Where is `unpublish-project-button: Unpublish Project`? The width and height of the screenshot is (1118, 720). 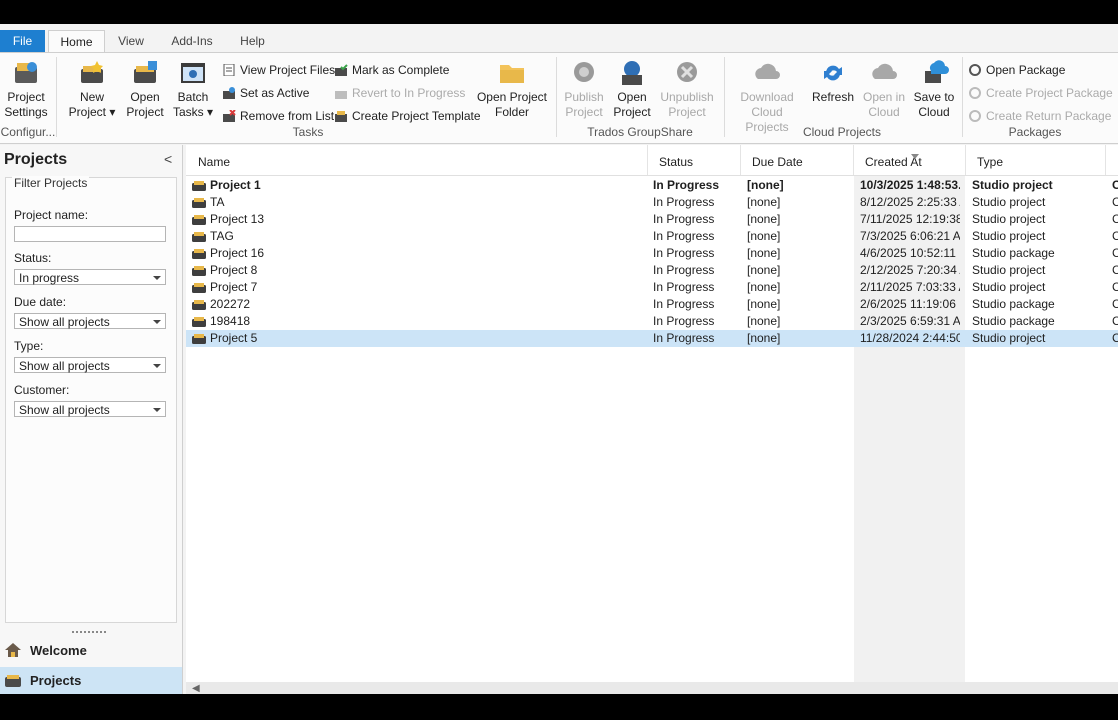
unpublish-project-button: Unpublish Project is located at coordinates (687, 89).